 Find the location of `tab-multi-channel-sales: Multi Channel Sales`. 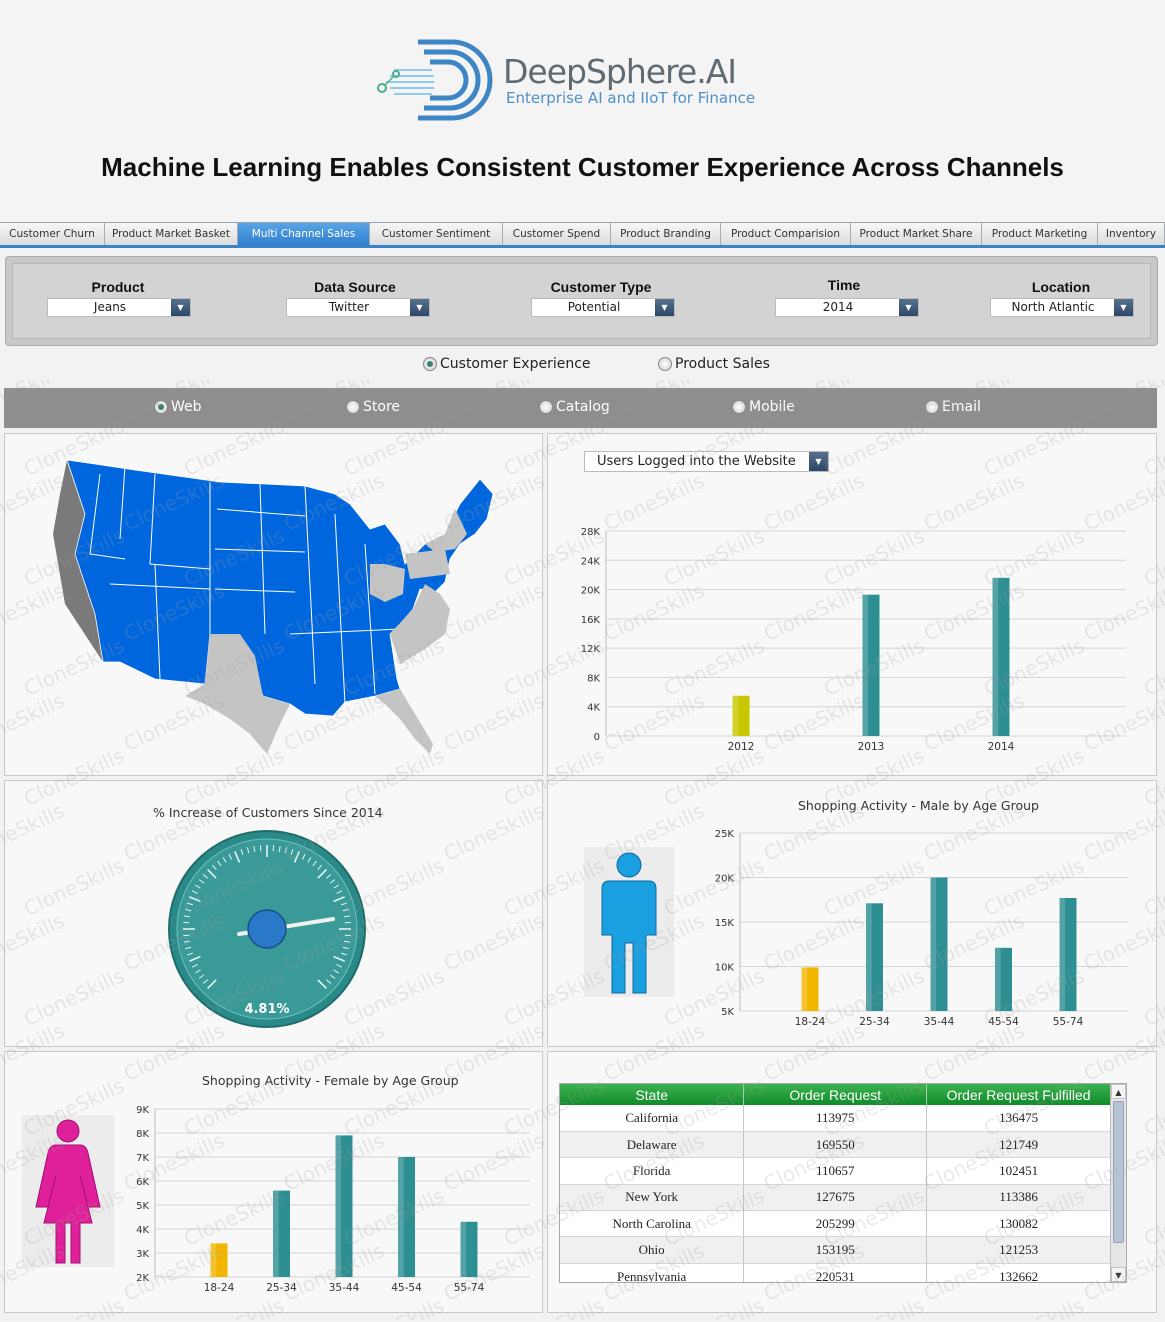

tab-multi-channel-sales: Multi Channel Sales is located at coordinates (304, 234).